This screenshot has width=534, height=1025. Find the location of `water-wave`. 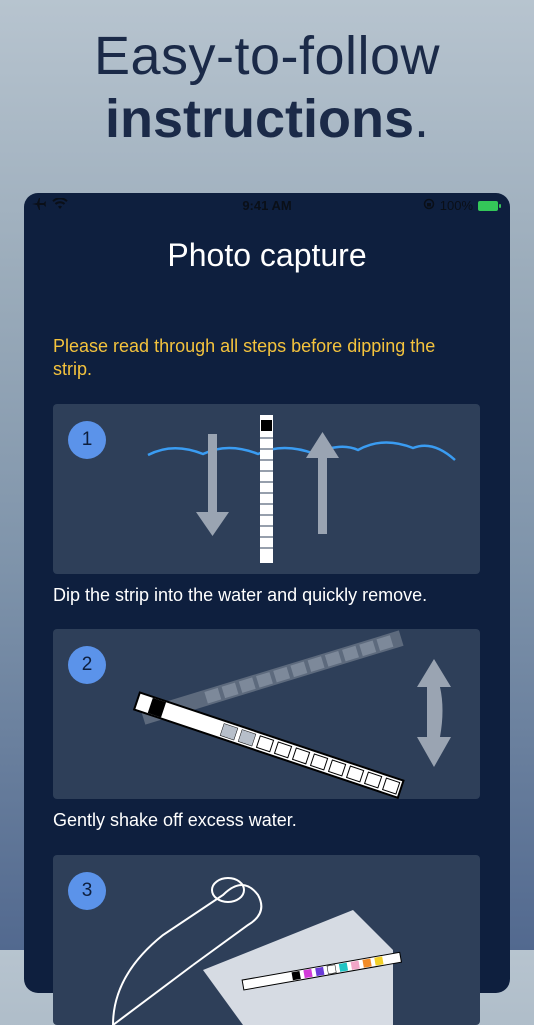

water-wave is located at coordinates (301, 451).